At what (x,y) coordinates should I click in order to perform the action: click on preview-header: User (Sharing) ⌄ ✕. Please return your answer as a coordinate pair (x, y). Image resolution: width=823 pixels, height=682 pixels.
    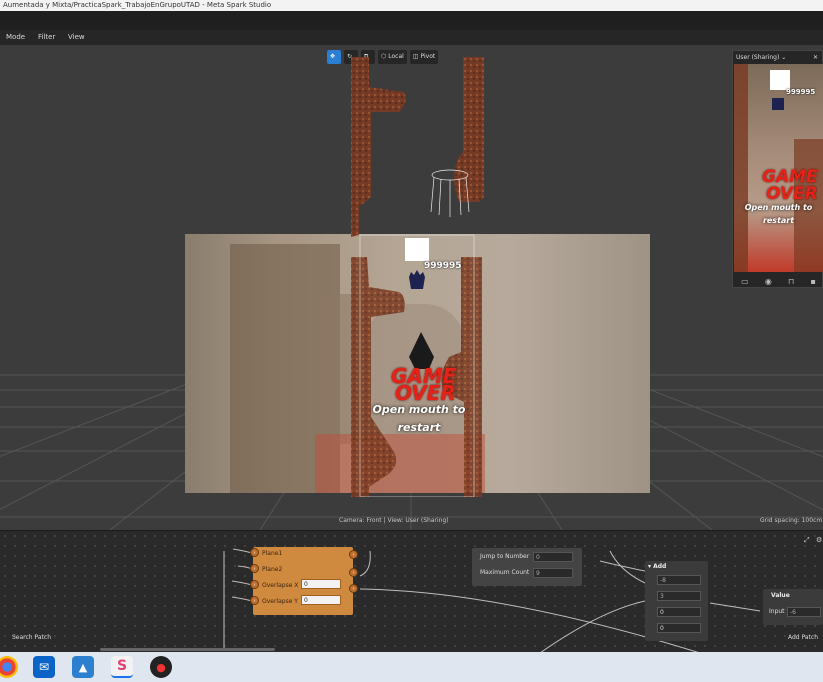
    Looking at the image, I should click on (777, 57).